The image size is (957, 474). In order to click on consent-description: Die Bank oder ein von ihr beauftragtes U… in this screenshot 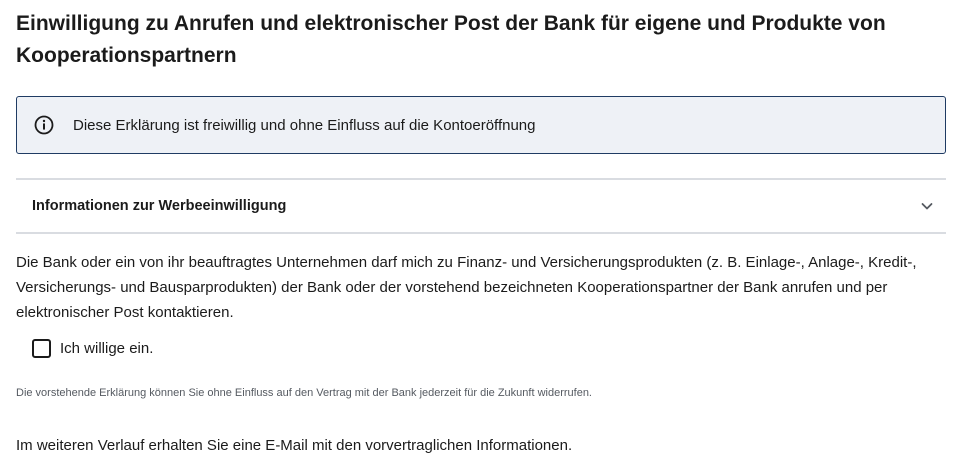, I will do `click(466, 287)`.